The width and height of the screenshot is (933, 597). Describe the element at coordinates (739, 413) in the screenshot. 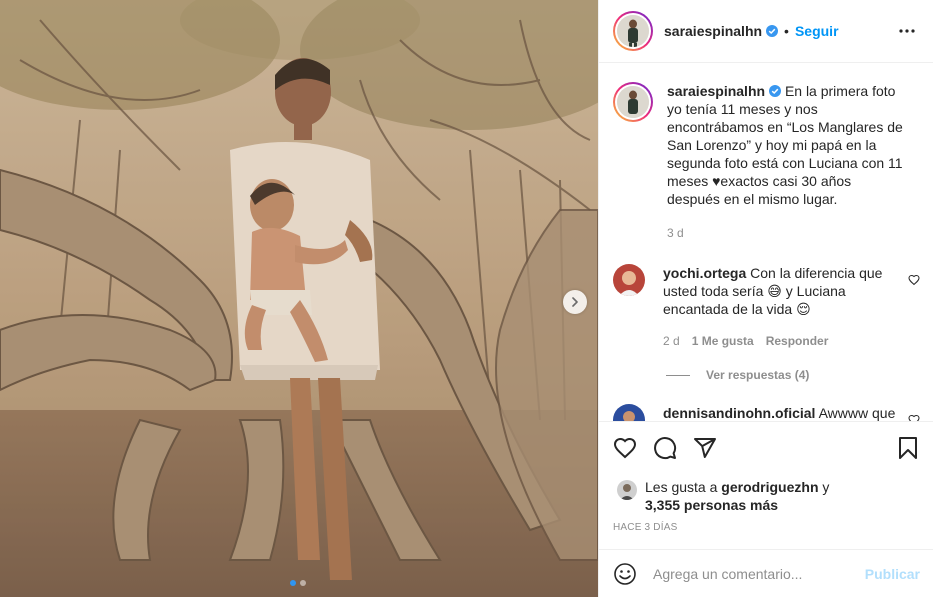

I see `comment-username: dennisandinohn.oficial` at that location.